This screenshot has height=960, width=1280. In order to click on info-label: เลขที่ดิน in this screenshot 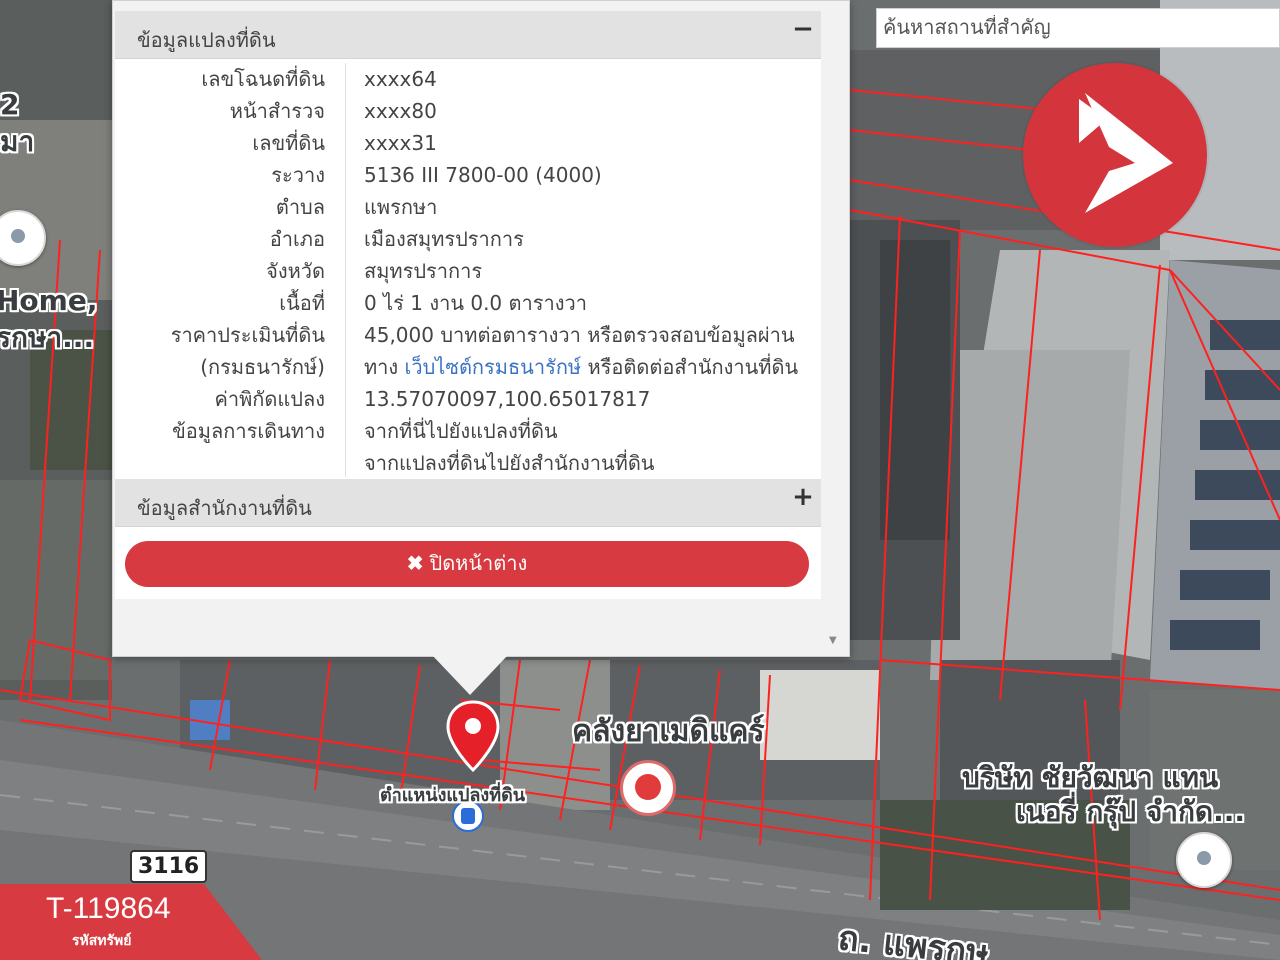, I will do `click(288, 143)`.